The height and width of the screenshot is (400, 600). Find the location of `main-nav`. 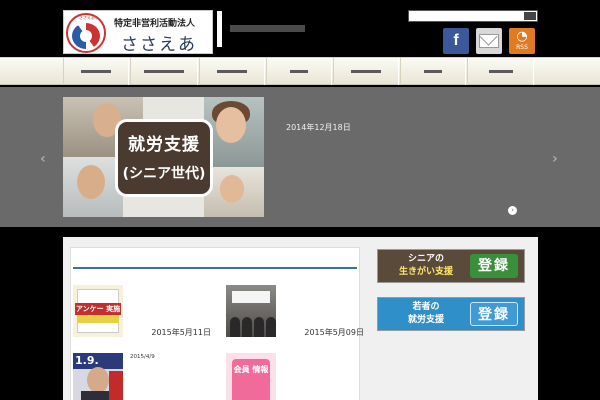

main-nav is located at coordinates (300, 71).